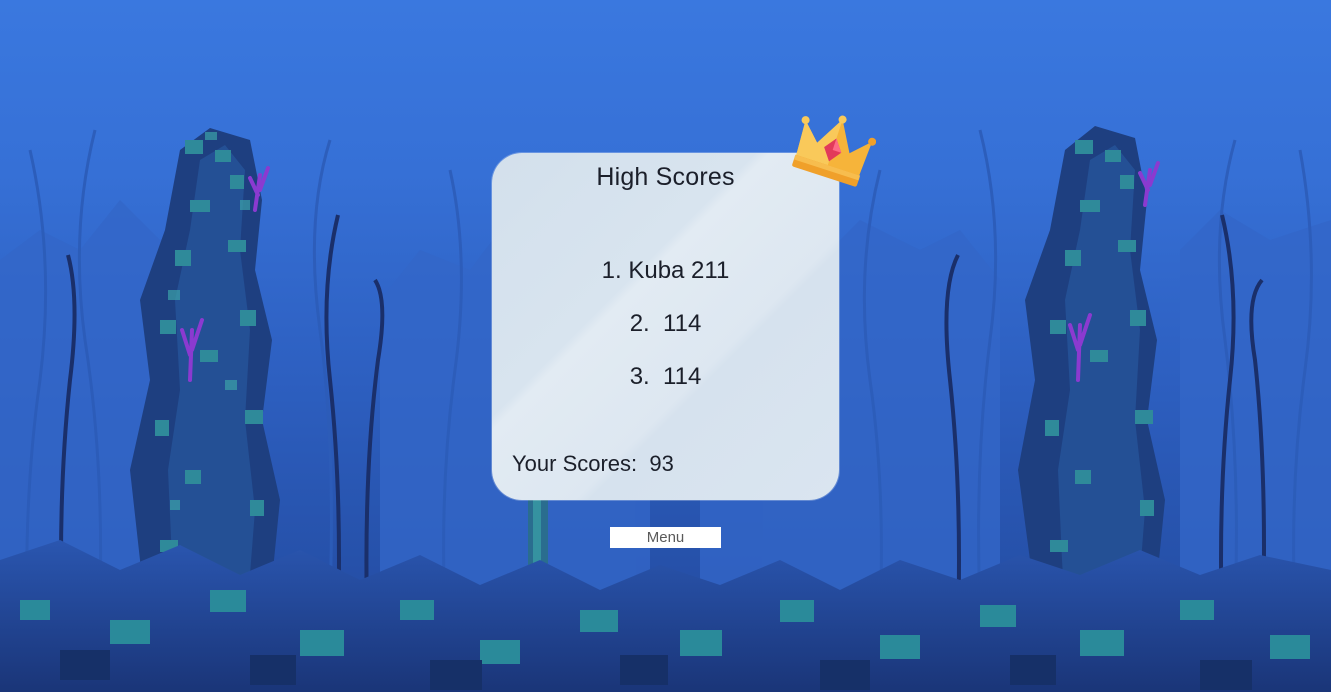 The width and height of the screenshot is (1331, 692). Describe the element at coordinates (834, 151) in the screenshot. I see `crown-icon` at that location.